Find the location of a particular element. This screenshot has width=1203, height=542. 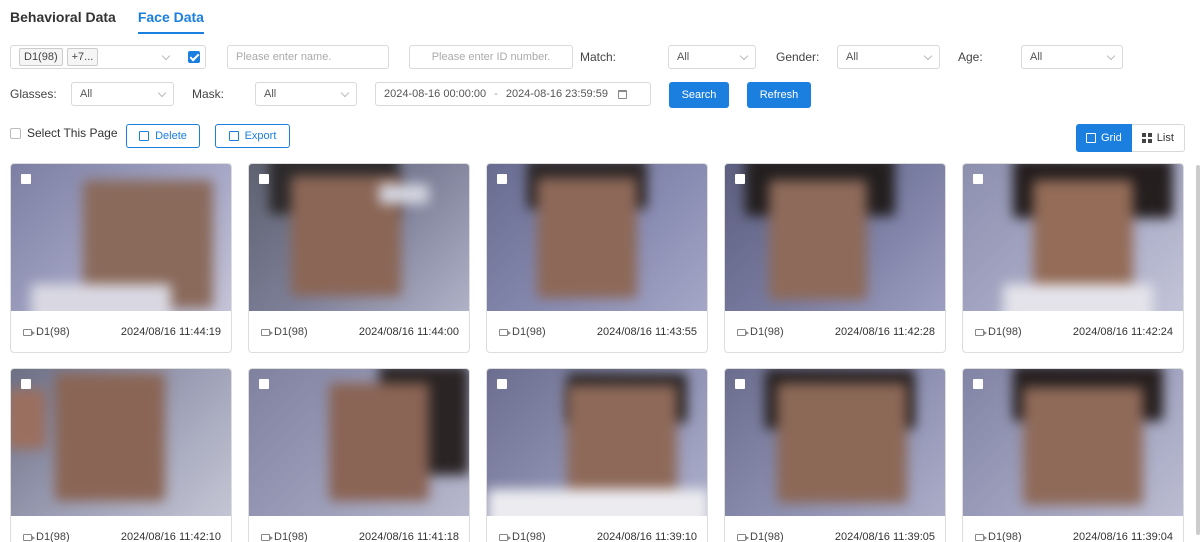

card-time: 2024/08/16 11:39:04 is located at coordinates (1122, 536).